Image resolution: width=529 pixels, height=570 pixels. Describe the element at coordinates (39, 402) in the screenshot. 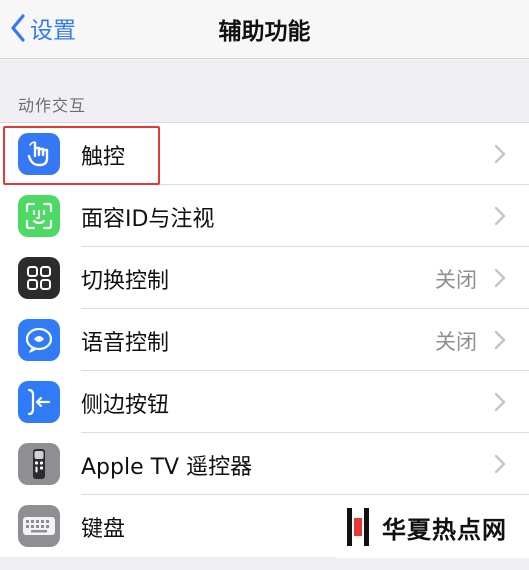

I see `side-button-icon` at that location.